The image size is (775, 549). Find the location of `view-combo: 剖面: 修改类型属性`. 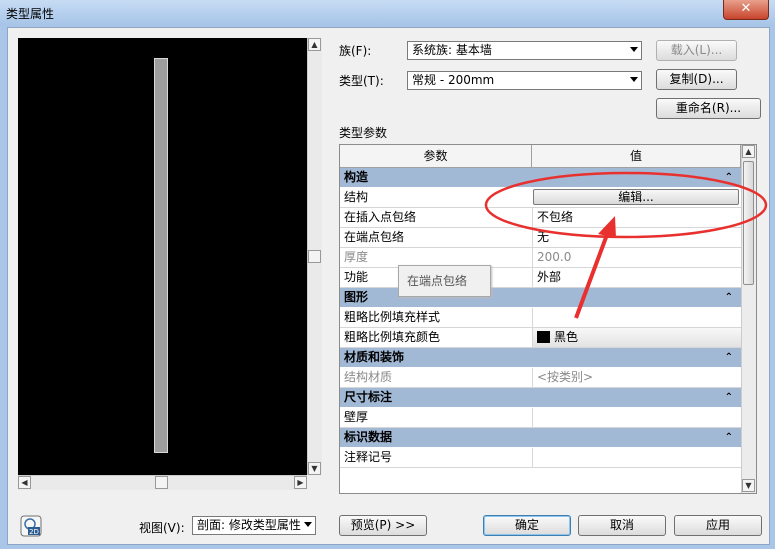

view-combo: 剖面: 修改类型属性 is located at coordinates (254, 525).